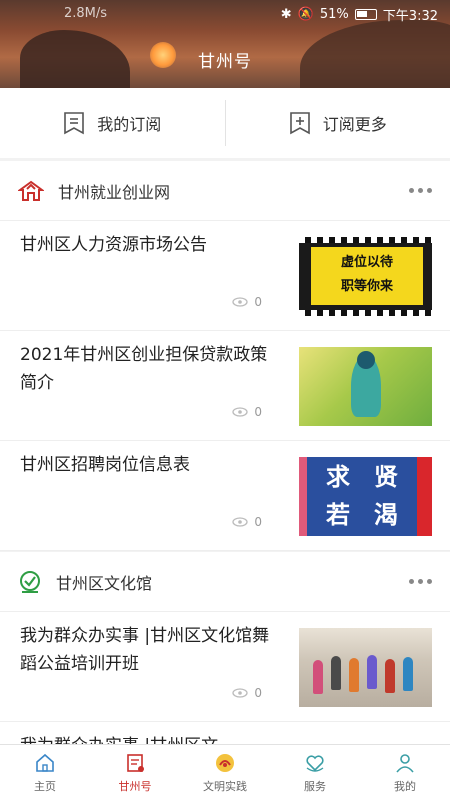  I want to click on article-title: 我为群众办实事 |甘州区文化馆舞蹈公益培训开班, so click(145, 650).